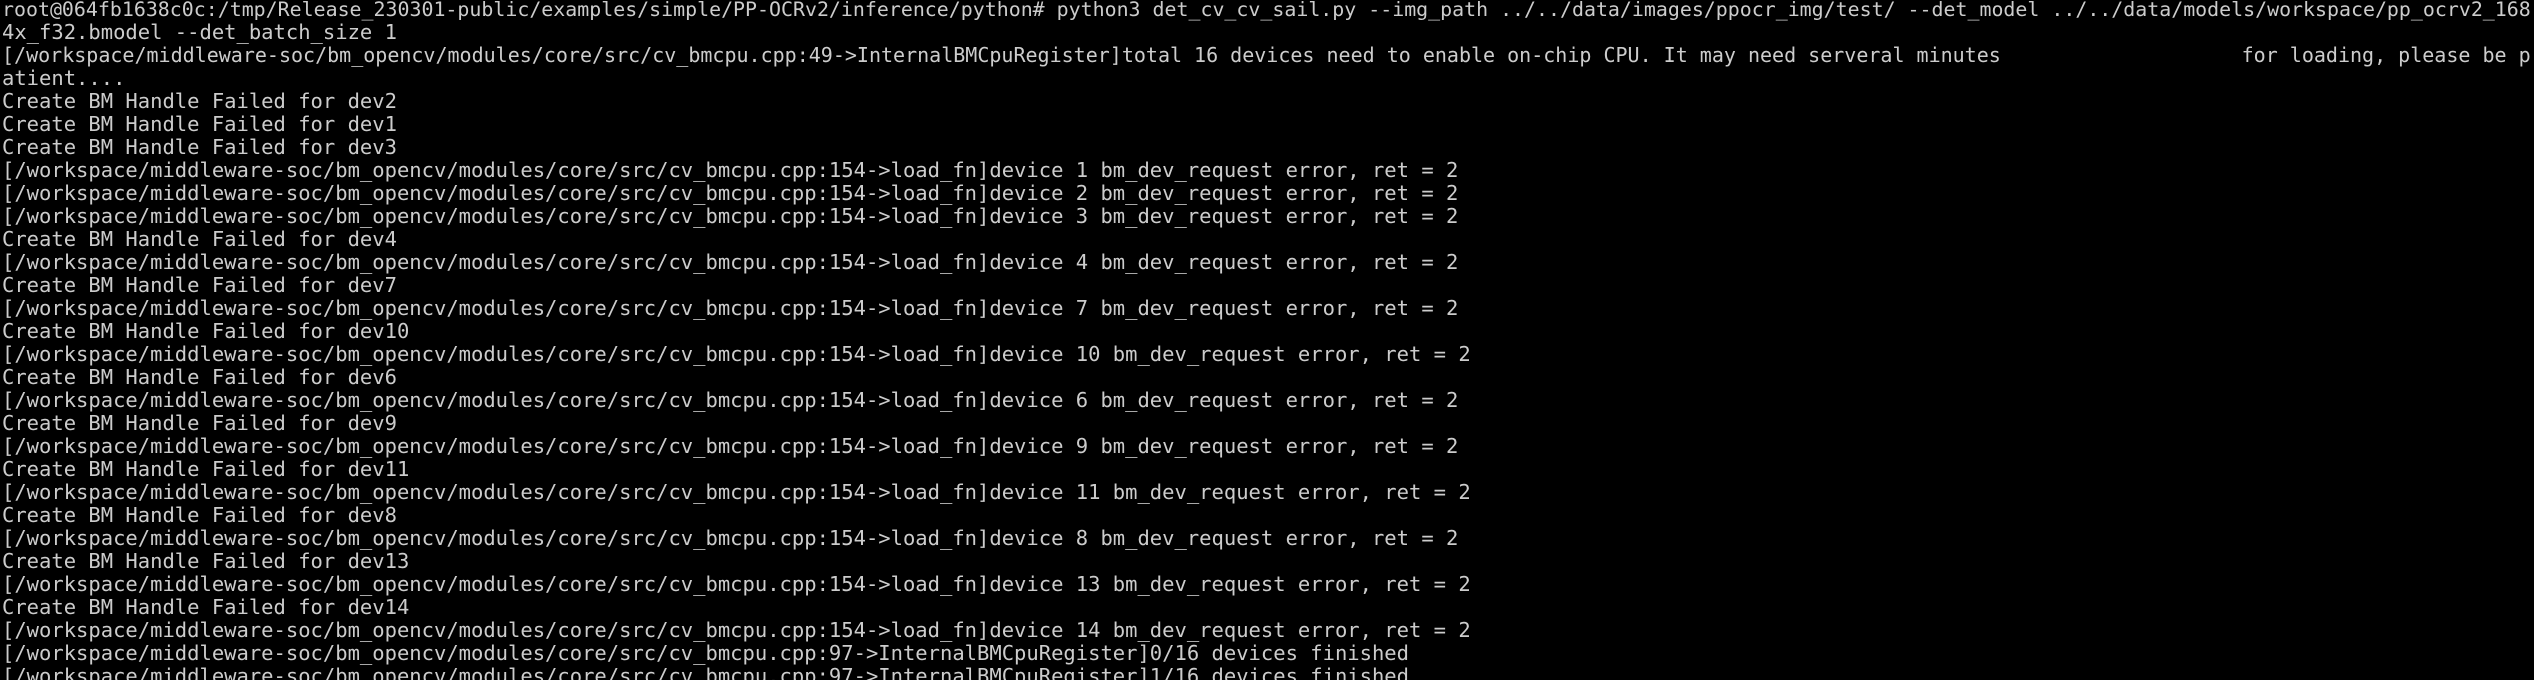 Image resolution: width=2534 pixels, height=680 pixels. What do you see at coordinates (199, 285) in the screenshot?
I see `terminal-line: Create BM Handle Failed for dev7` at bounding box center [199, 285].